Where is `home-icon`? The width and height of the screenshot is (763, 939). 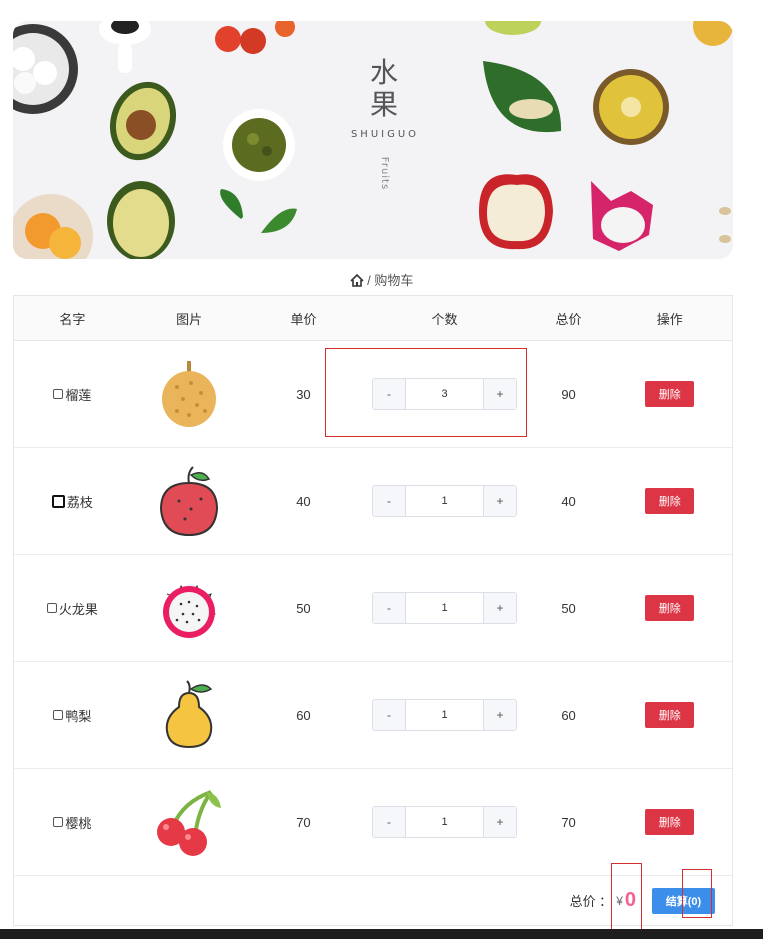
home-icon is located at coordinates (356, 281).